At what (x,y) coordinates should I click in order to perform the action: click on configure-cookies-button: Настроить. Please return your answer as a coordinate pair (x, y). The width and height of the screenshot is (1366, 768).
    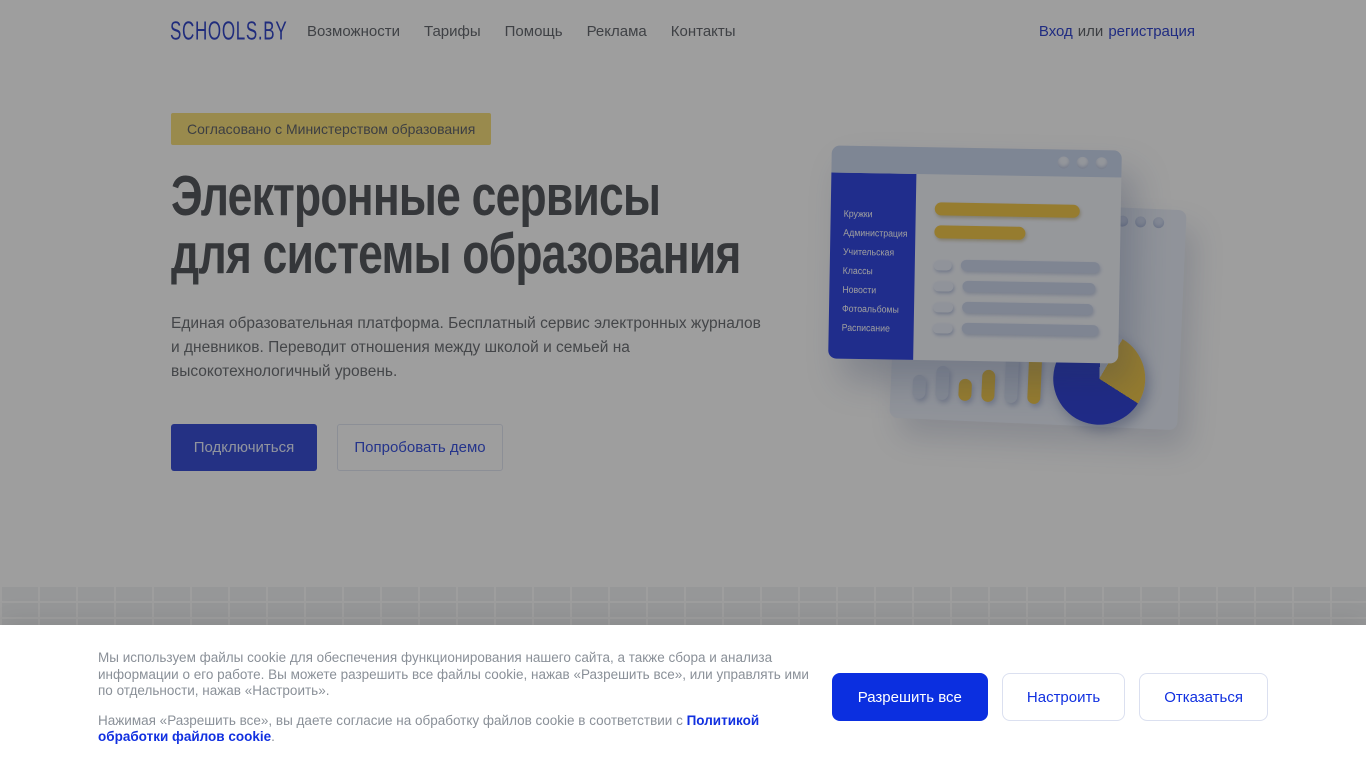
    Looking at the image, I should click on (1063, 697).